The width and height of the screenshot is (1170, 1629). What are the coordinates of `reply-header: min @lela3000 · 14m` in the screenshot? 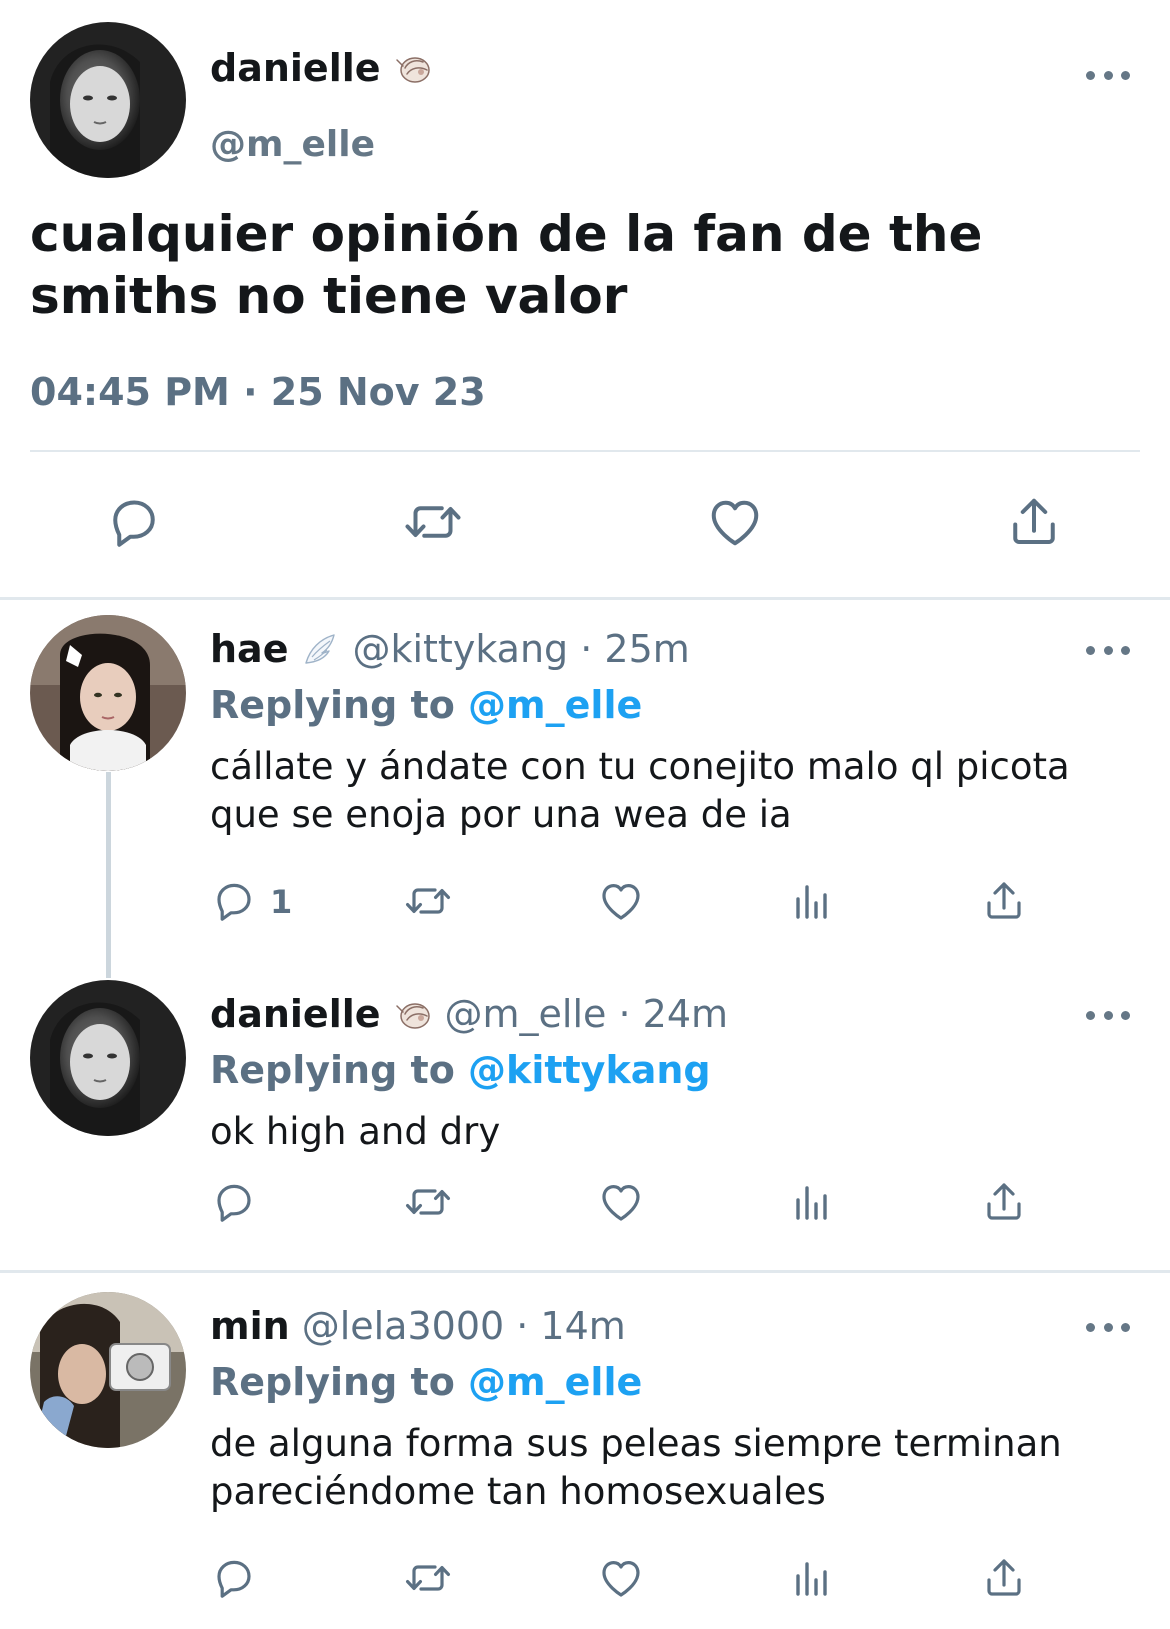 It's located at (418, 1326).